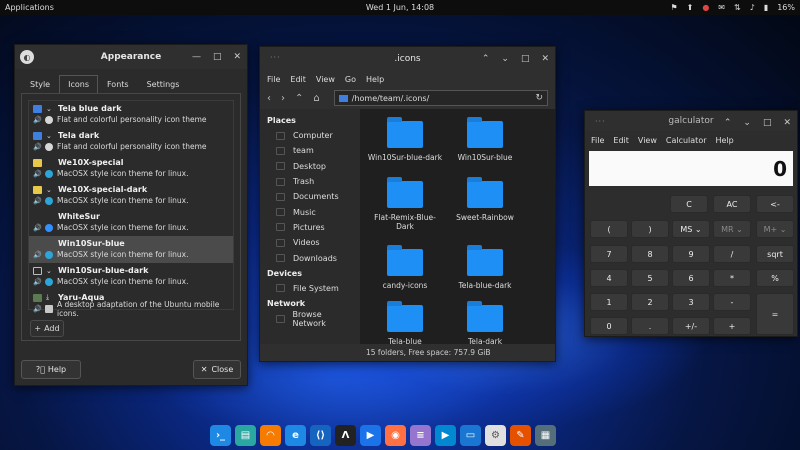 This screenshot has width=800, height=450. Describe the element at coordinates (217, 369) in the screenshot. I see `close-button: ✕ Close` at that location.